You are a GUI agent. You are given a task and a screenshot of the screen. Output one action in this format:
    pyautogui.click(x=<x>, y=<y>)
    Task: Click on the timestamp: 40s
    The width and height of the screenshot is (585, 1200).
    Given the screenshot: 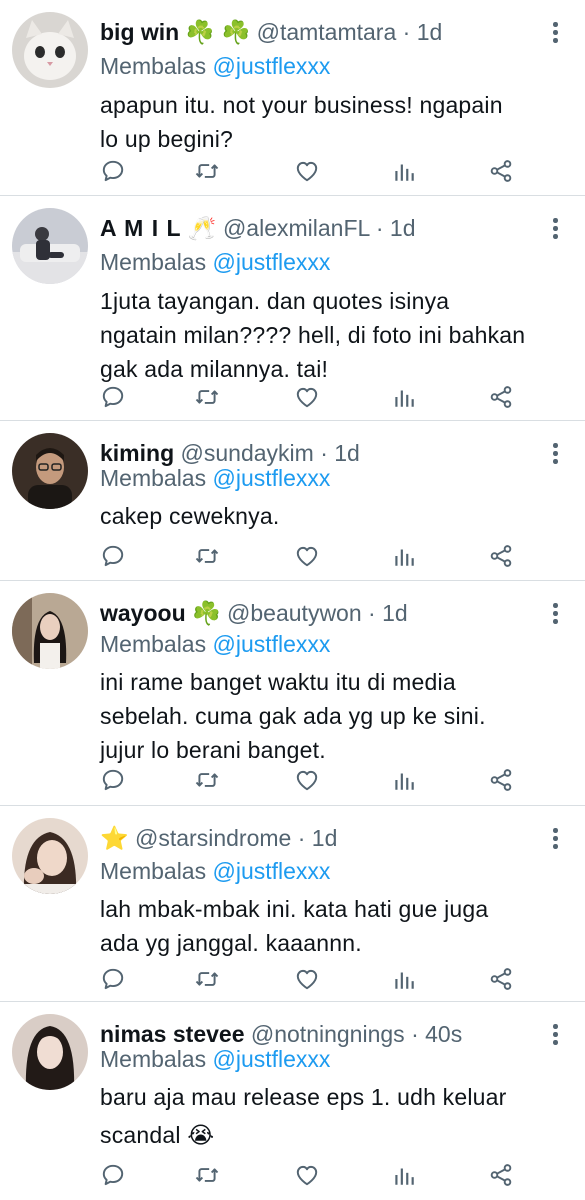 What is the action you would take?
    pyautogui.click(x=443, y=1034)
    